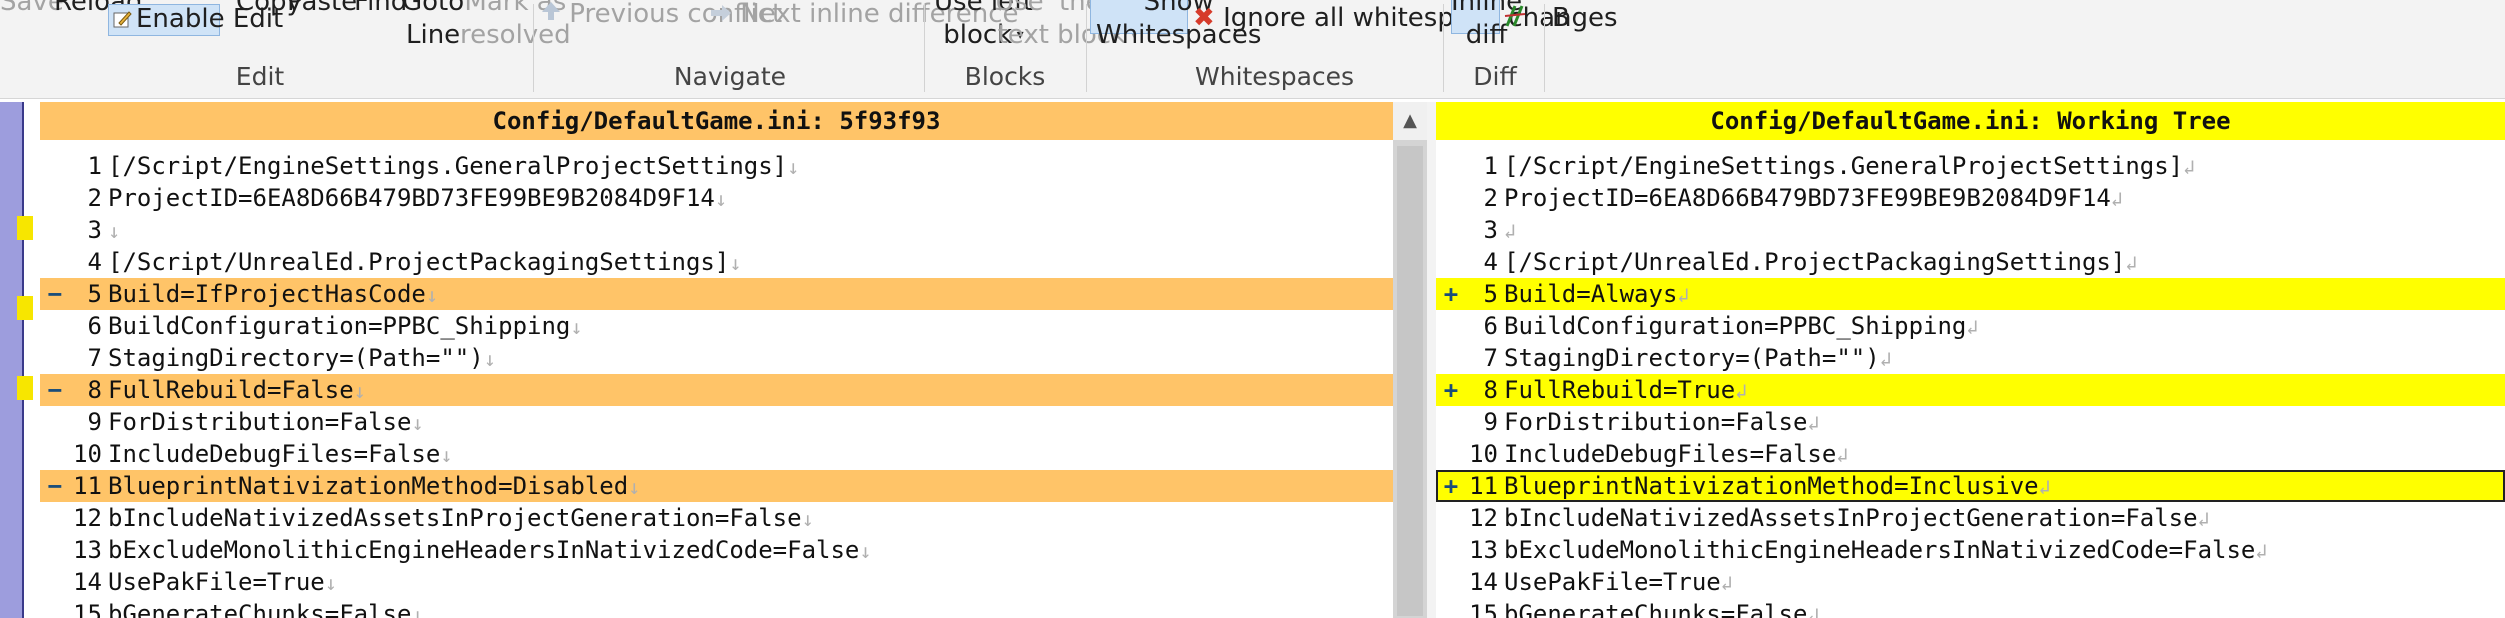 The width and height of the screenshot is (2505, 618). I want to click on paste-button: Paste, so click(322, 9).